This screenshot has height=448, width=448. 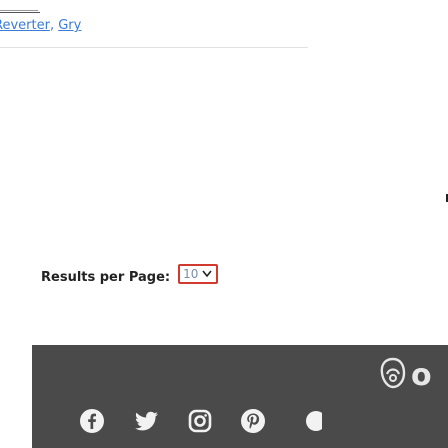 I want to click on social-links, so click(x=240, y=426).